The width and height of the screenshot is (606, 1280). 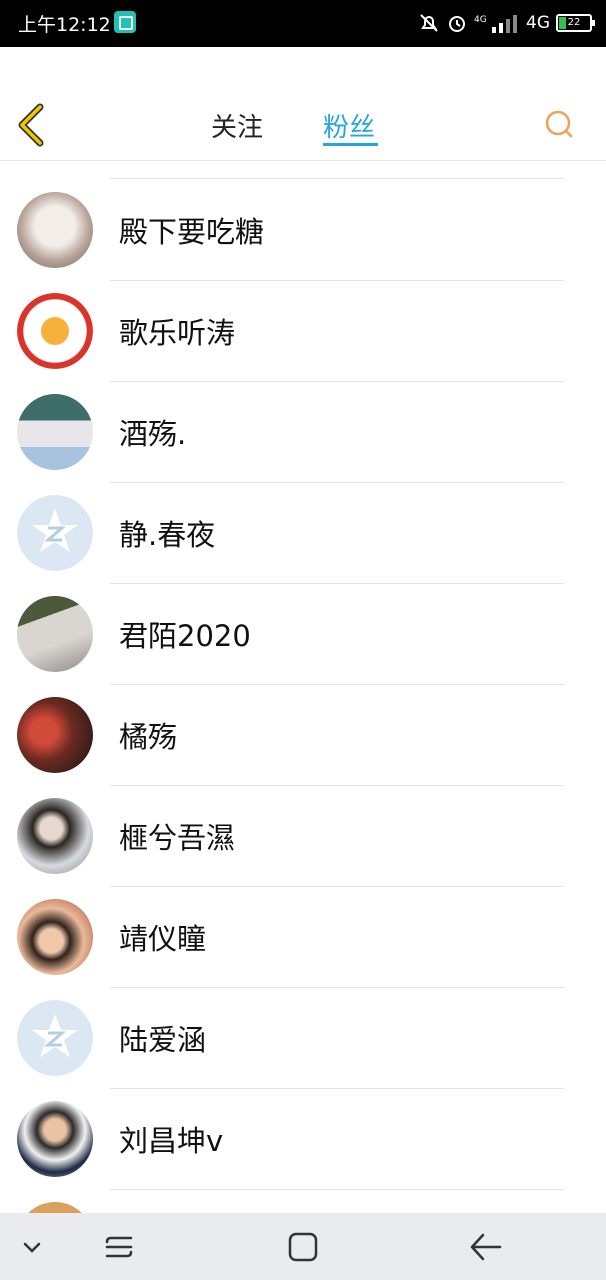 I want to click on tab-following: 关注, so click(x=237, y=125).